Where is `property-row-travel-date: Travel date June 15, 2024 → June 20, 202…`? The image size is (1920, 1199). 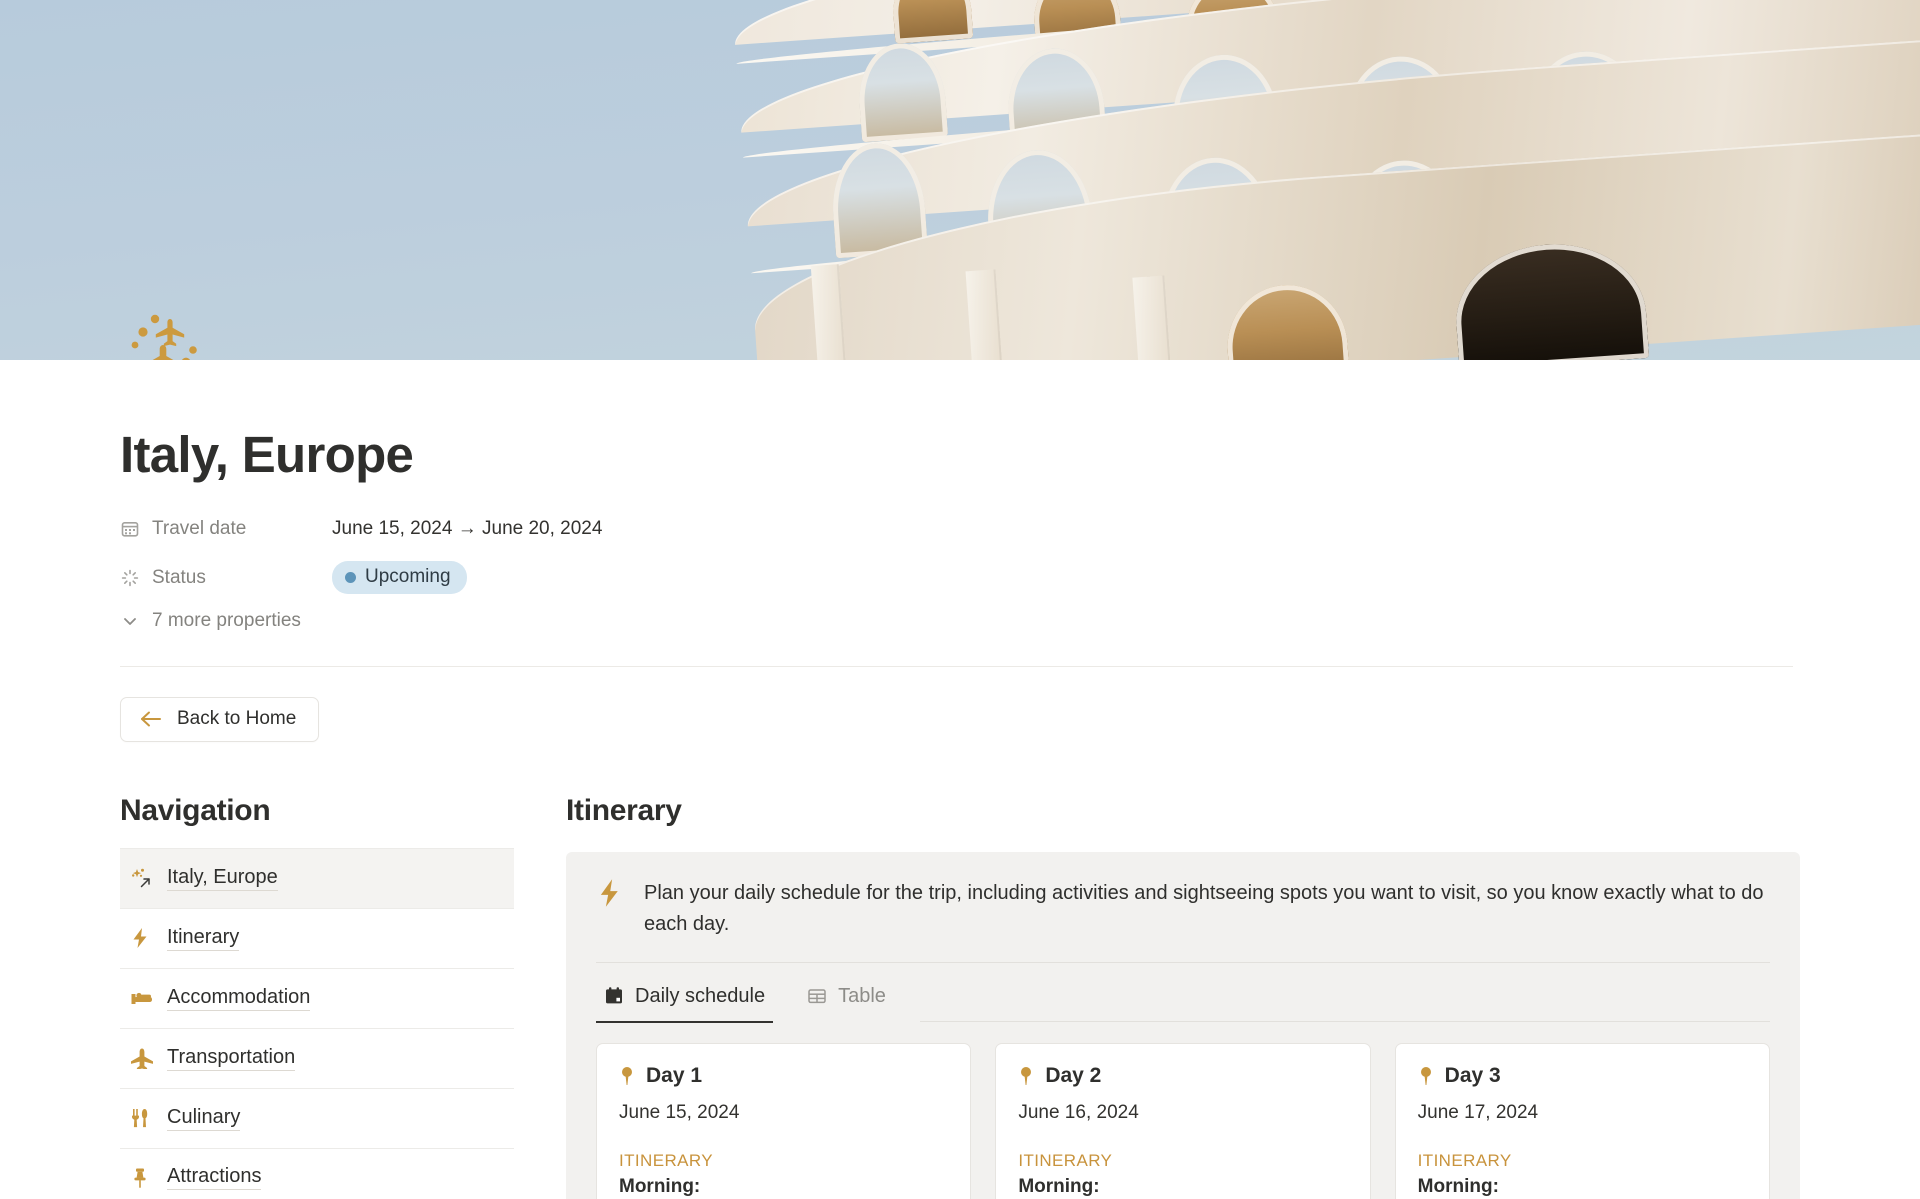
property-row-travel-date: Travel date June 15, 2024 → June 20, 202… is located at coordinates (960, 529).